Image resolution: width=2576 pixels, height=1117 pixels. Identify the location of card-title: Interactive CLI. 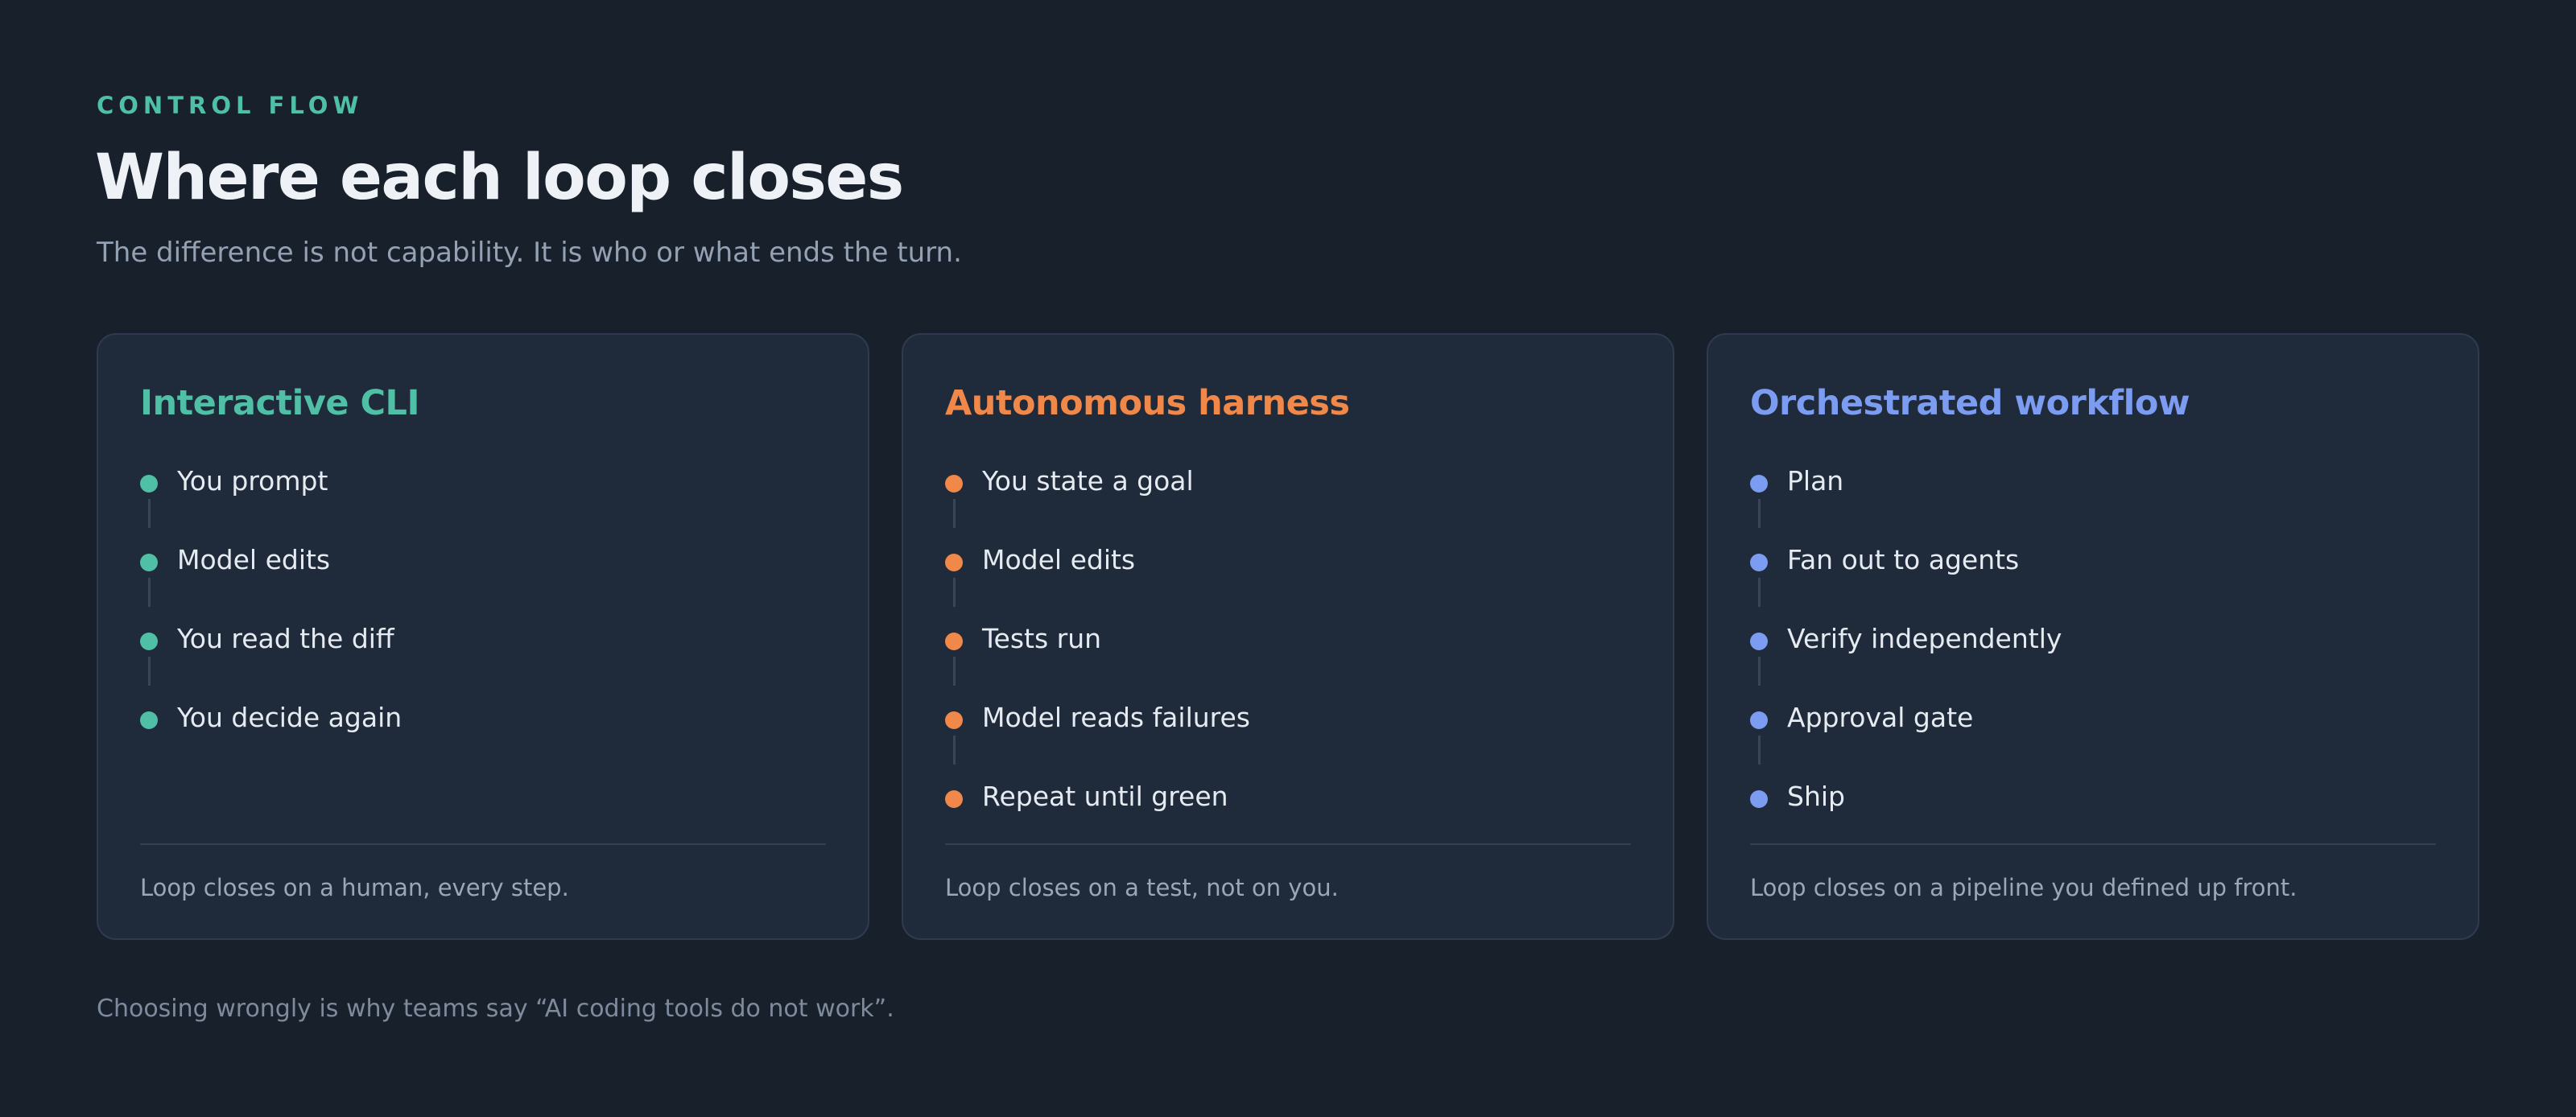
(279, 403).